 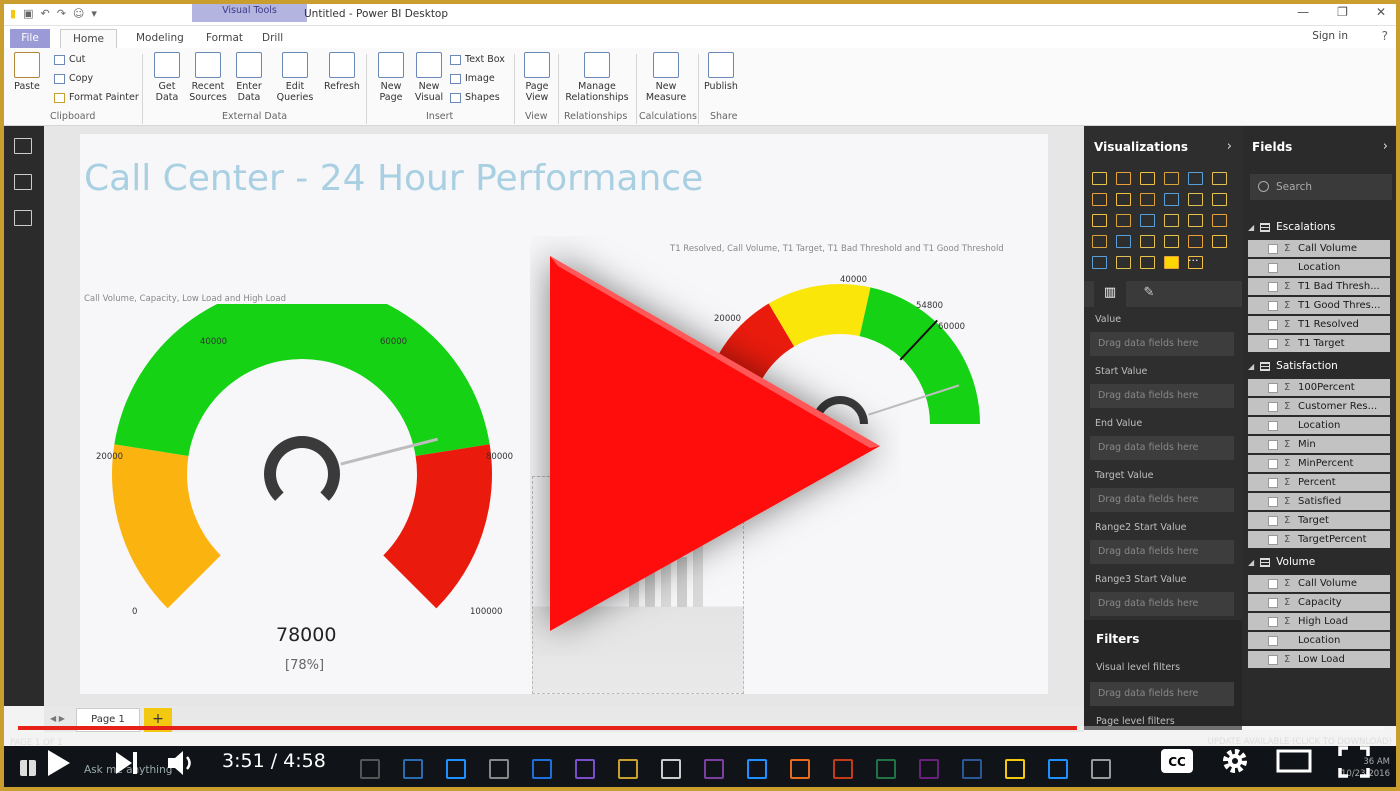 What do you see at coordinates (537, 77) in the screenshot?
I see `page-view-button: Page View` at bounding box center [537, 77].